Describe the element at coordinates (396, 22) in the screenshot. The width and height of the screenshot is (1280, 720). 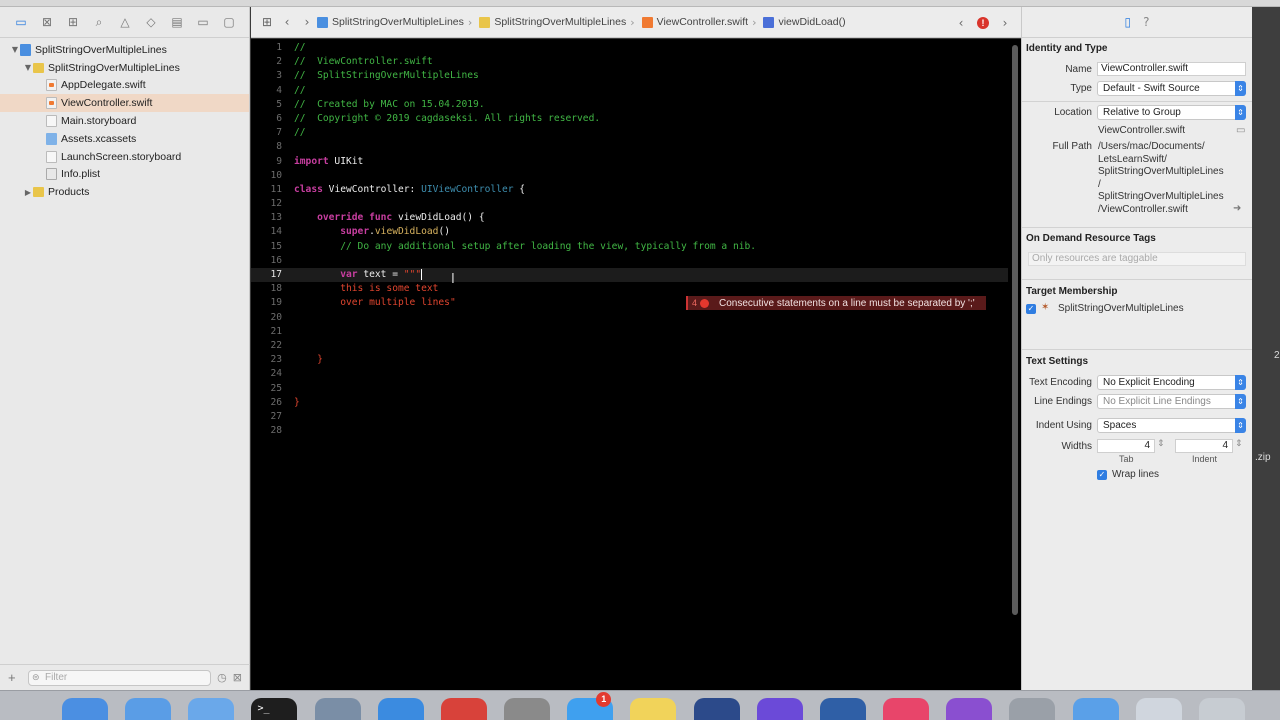
I see `breadcrumb-project: SplitStringOverMultipleLines ›` at that location.